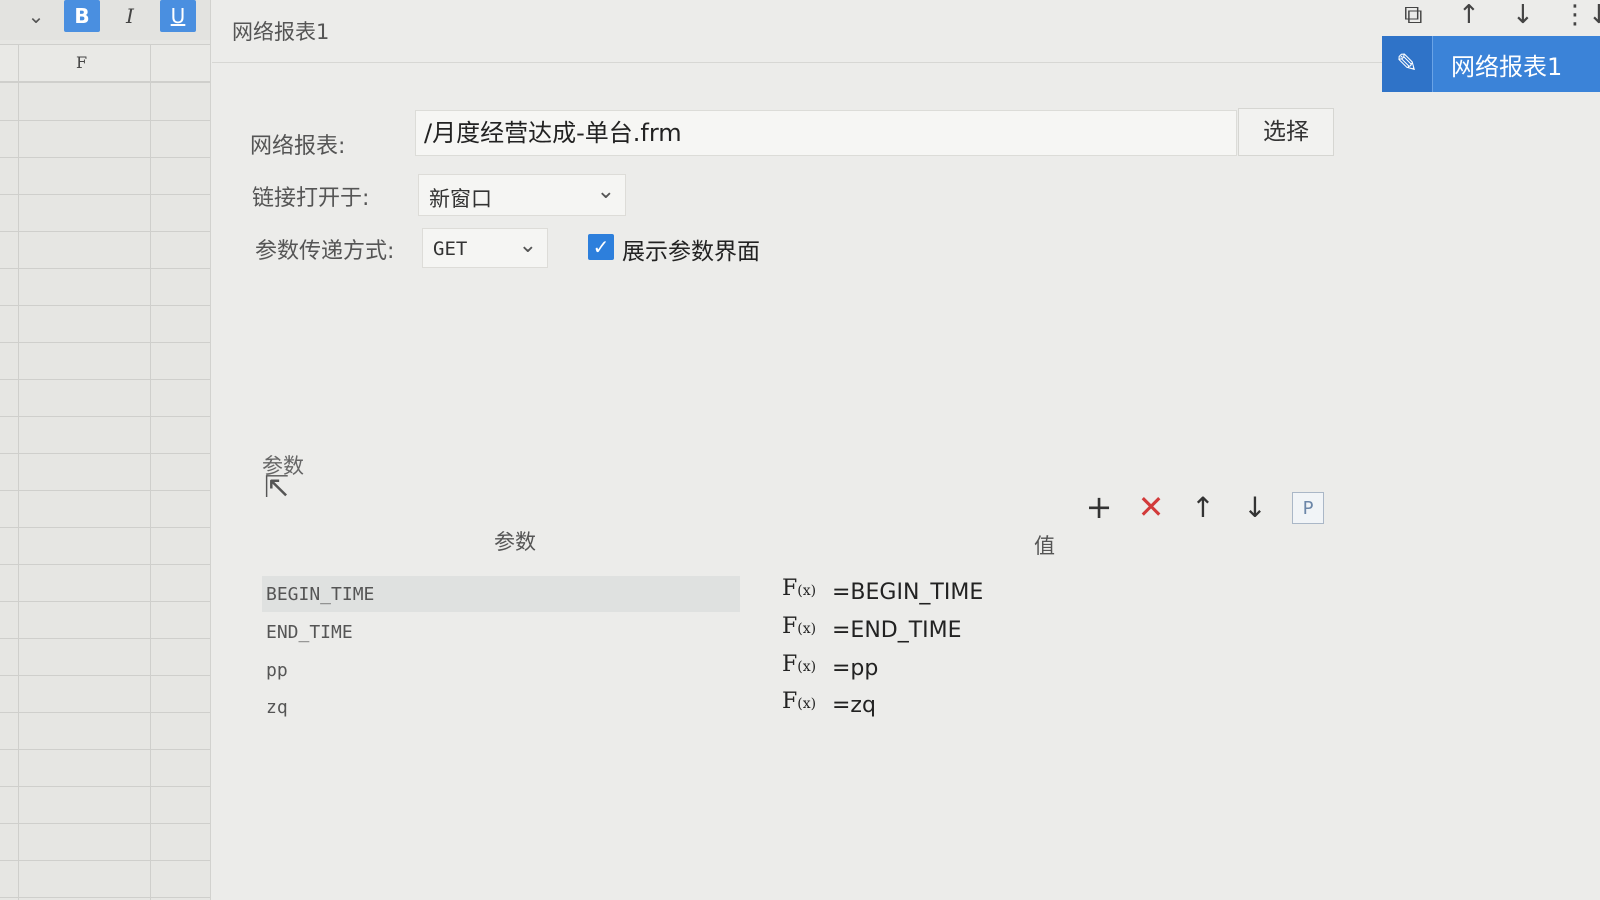 This screenshot has width=1600, height=900. What do you see at coordinates (1255, 507) in the screenshot?
I see `move-down-button: ↓` at bounding box center [1255, 507].